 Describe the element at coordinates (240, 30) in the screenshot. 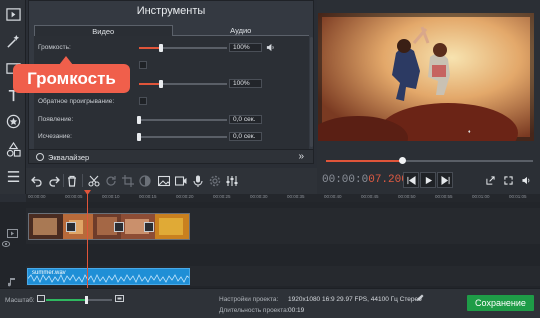

I see `tab-audio: Аудио` at that location.